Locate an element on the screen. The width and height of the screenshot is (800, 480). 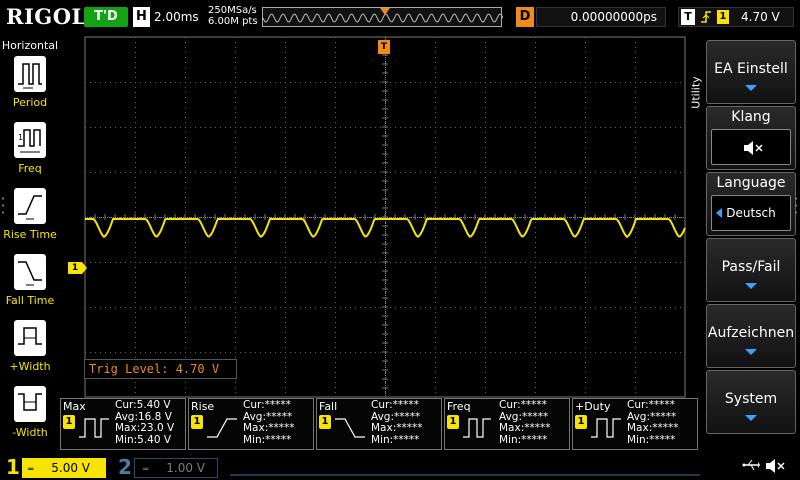
system-label: System is located at coordinates (751, 399).